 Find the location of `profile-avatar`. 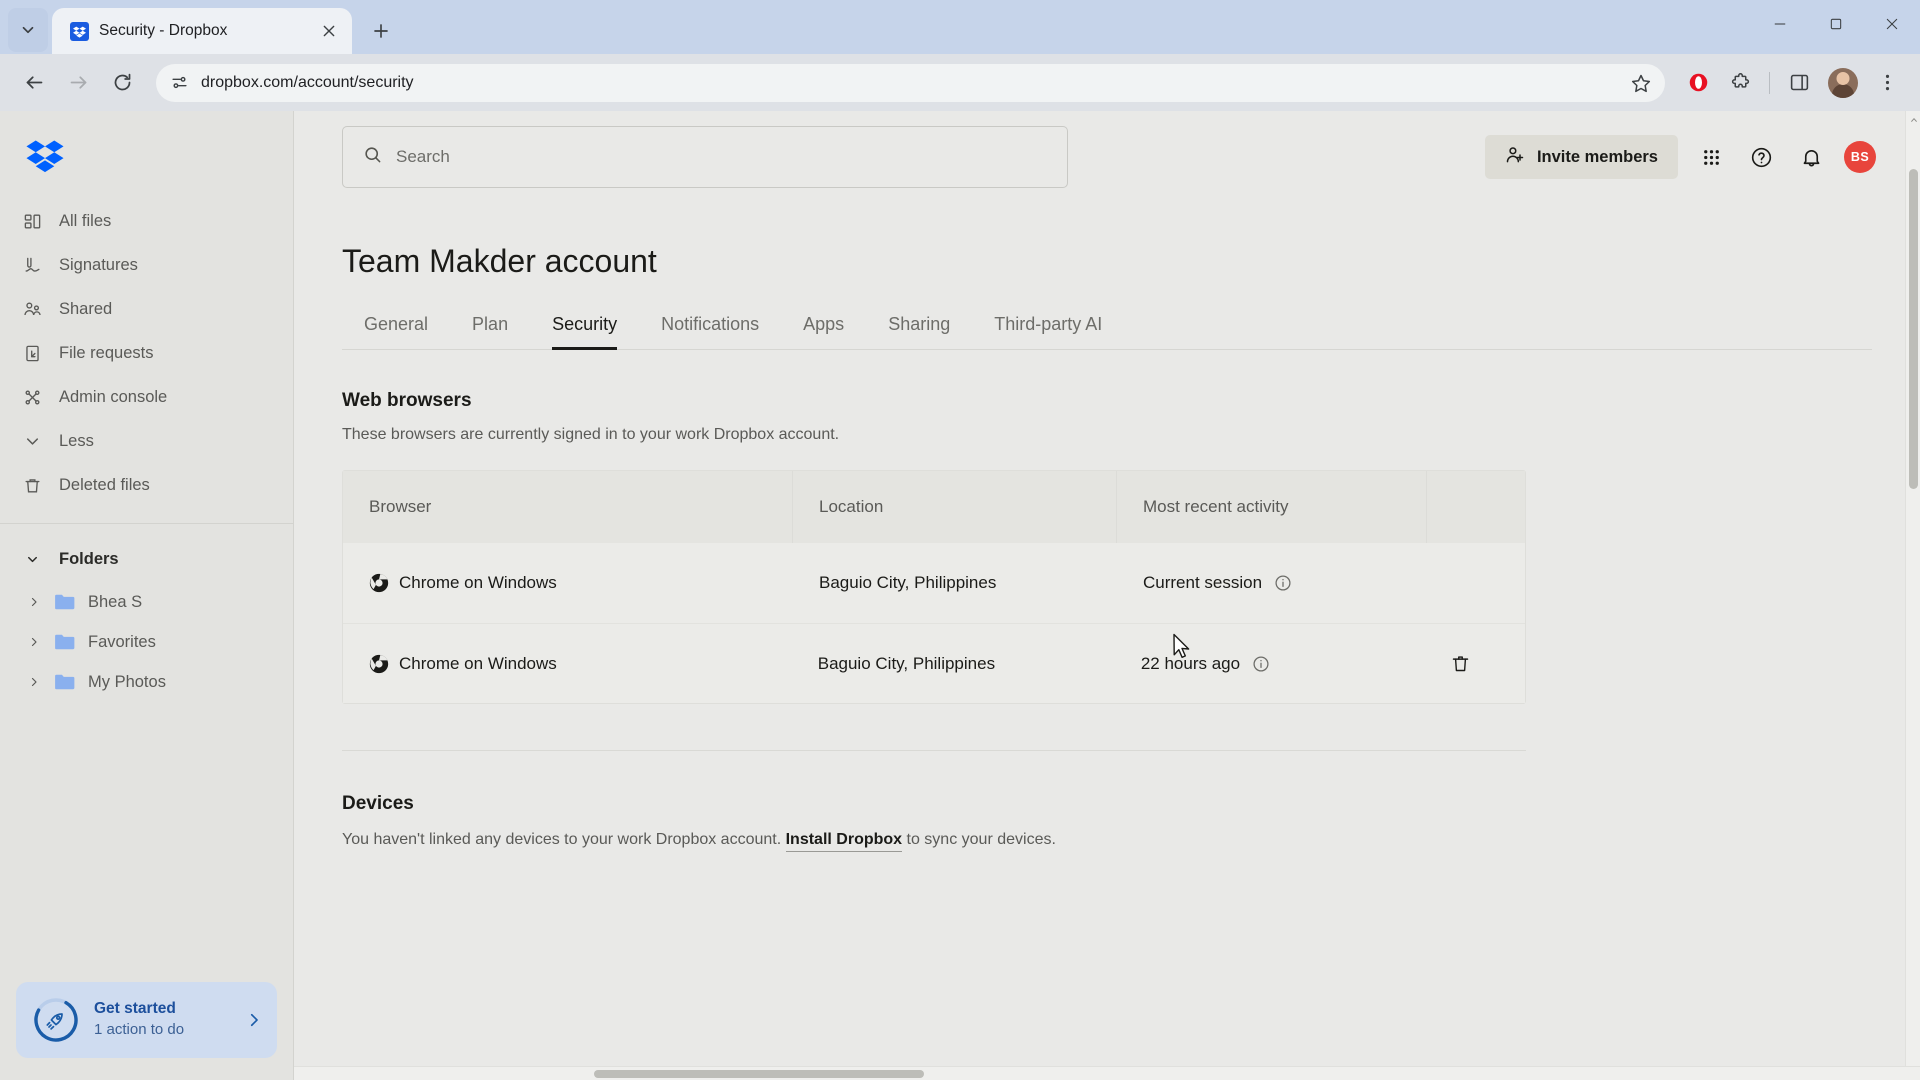

profile-avatar is located at coordinates (1843, 82).